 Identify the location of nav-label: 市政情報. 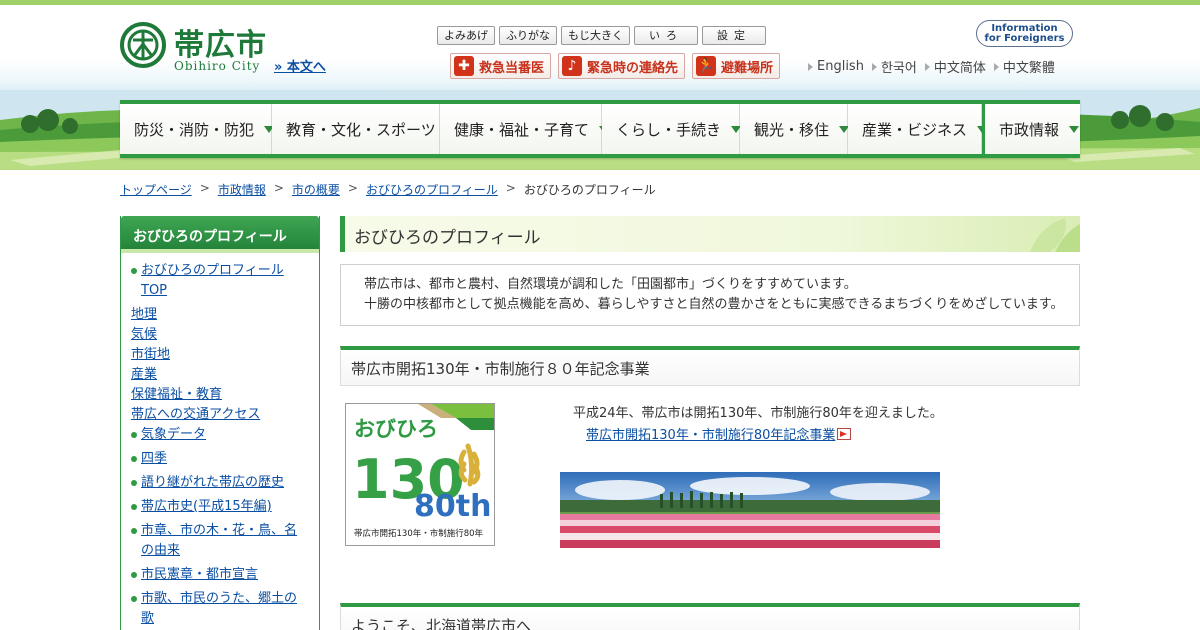
(1029, 129).